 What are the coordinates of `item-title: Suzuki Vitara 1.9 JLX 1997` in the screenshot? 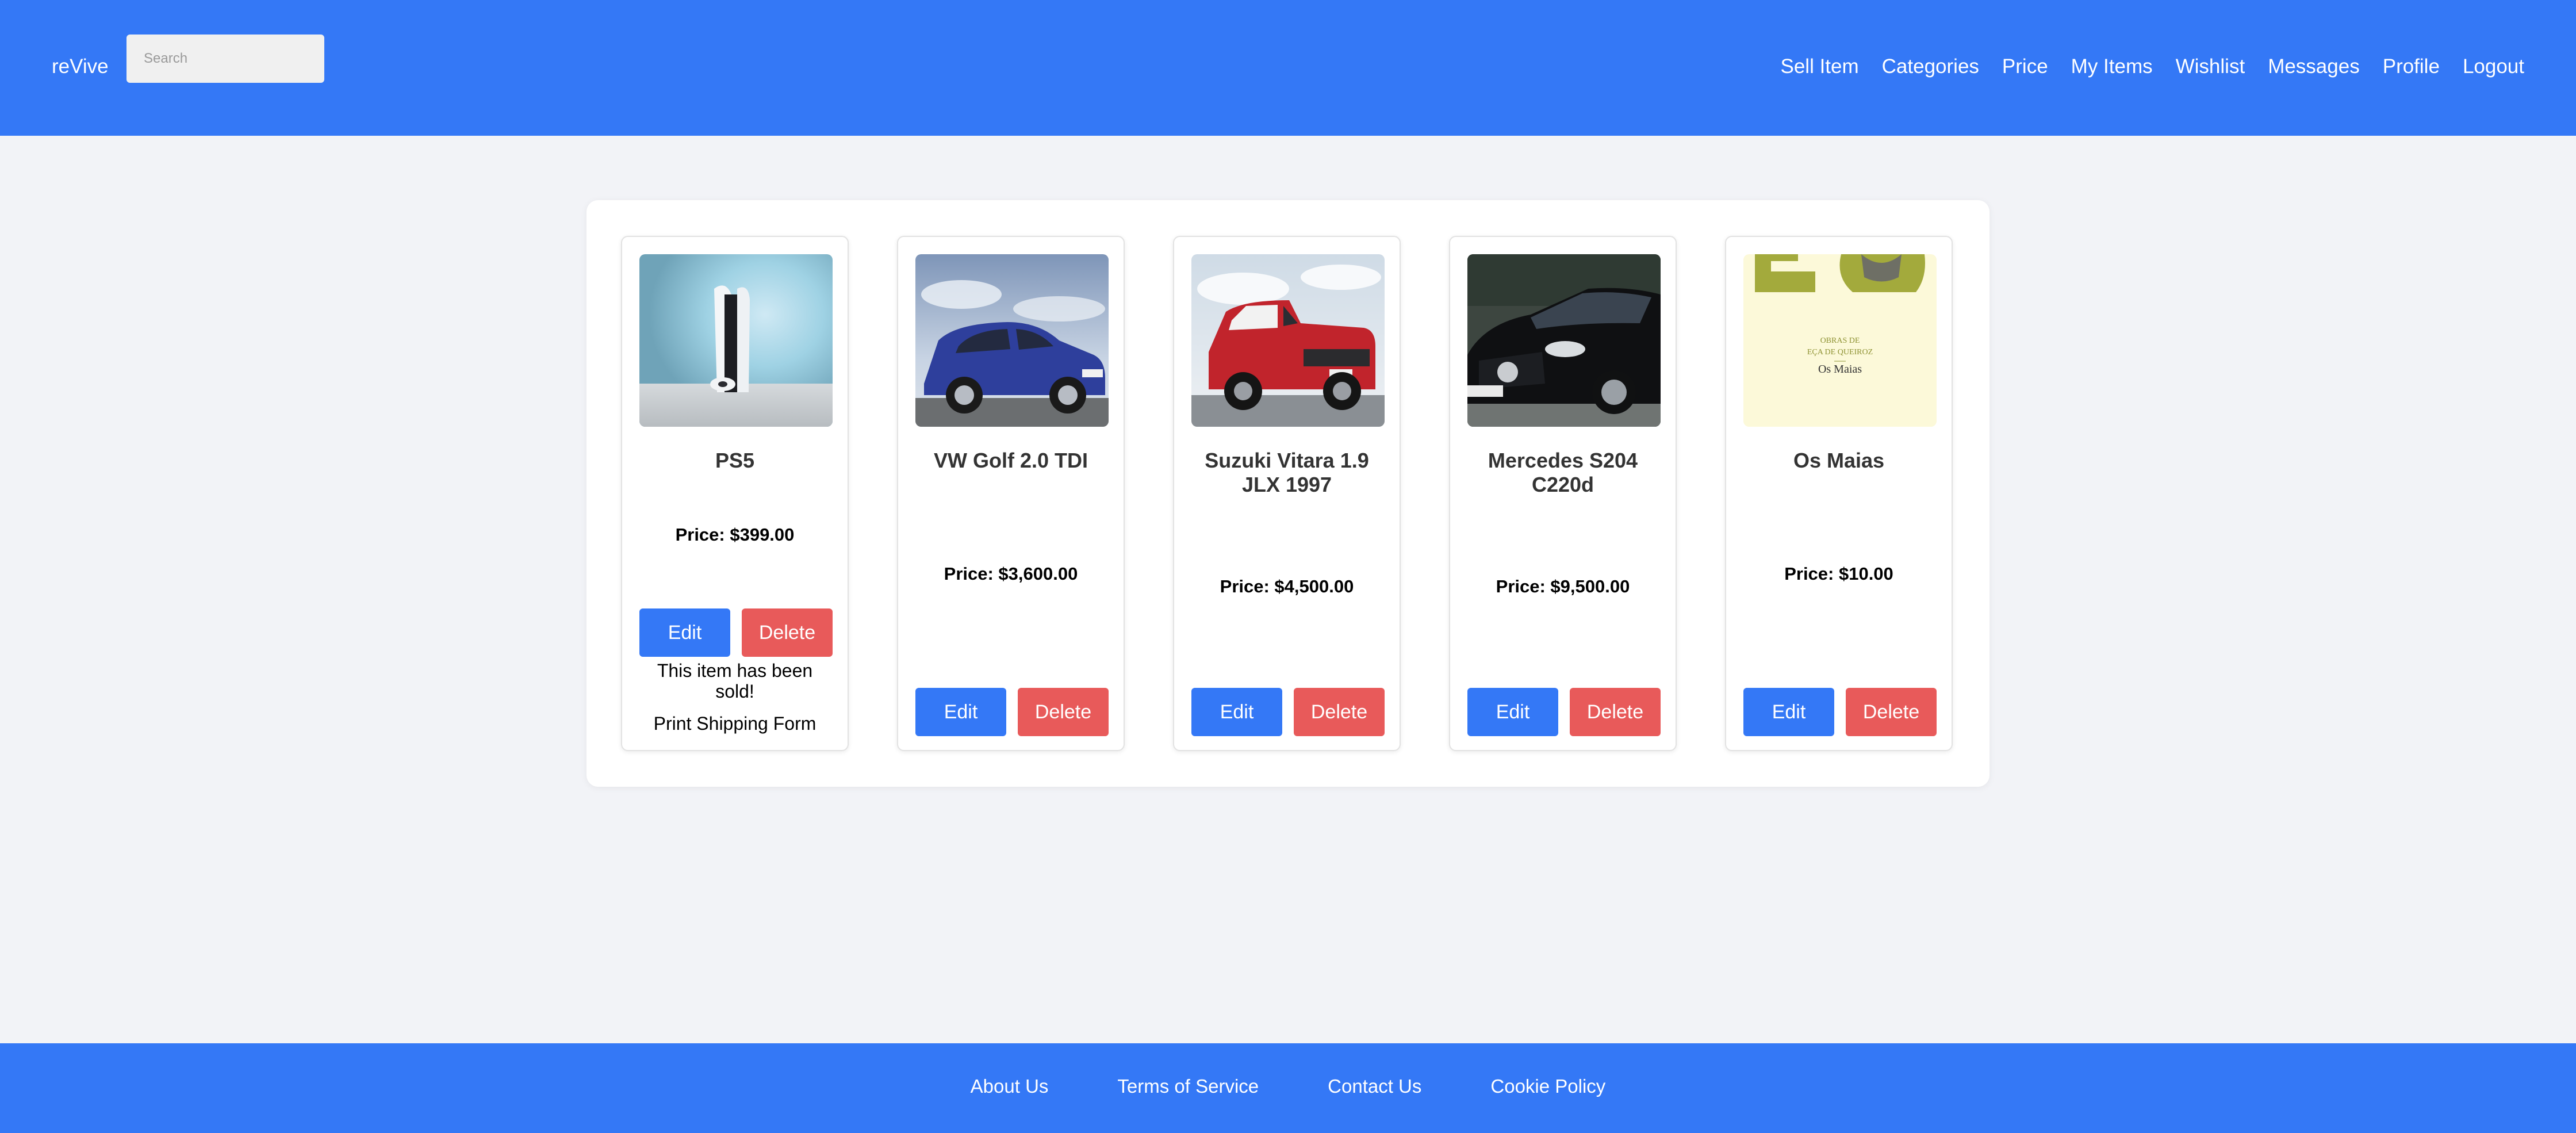 It's located at (1287, 473).